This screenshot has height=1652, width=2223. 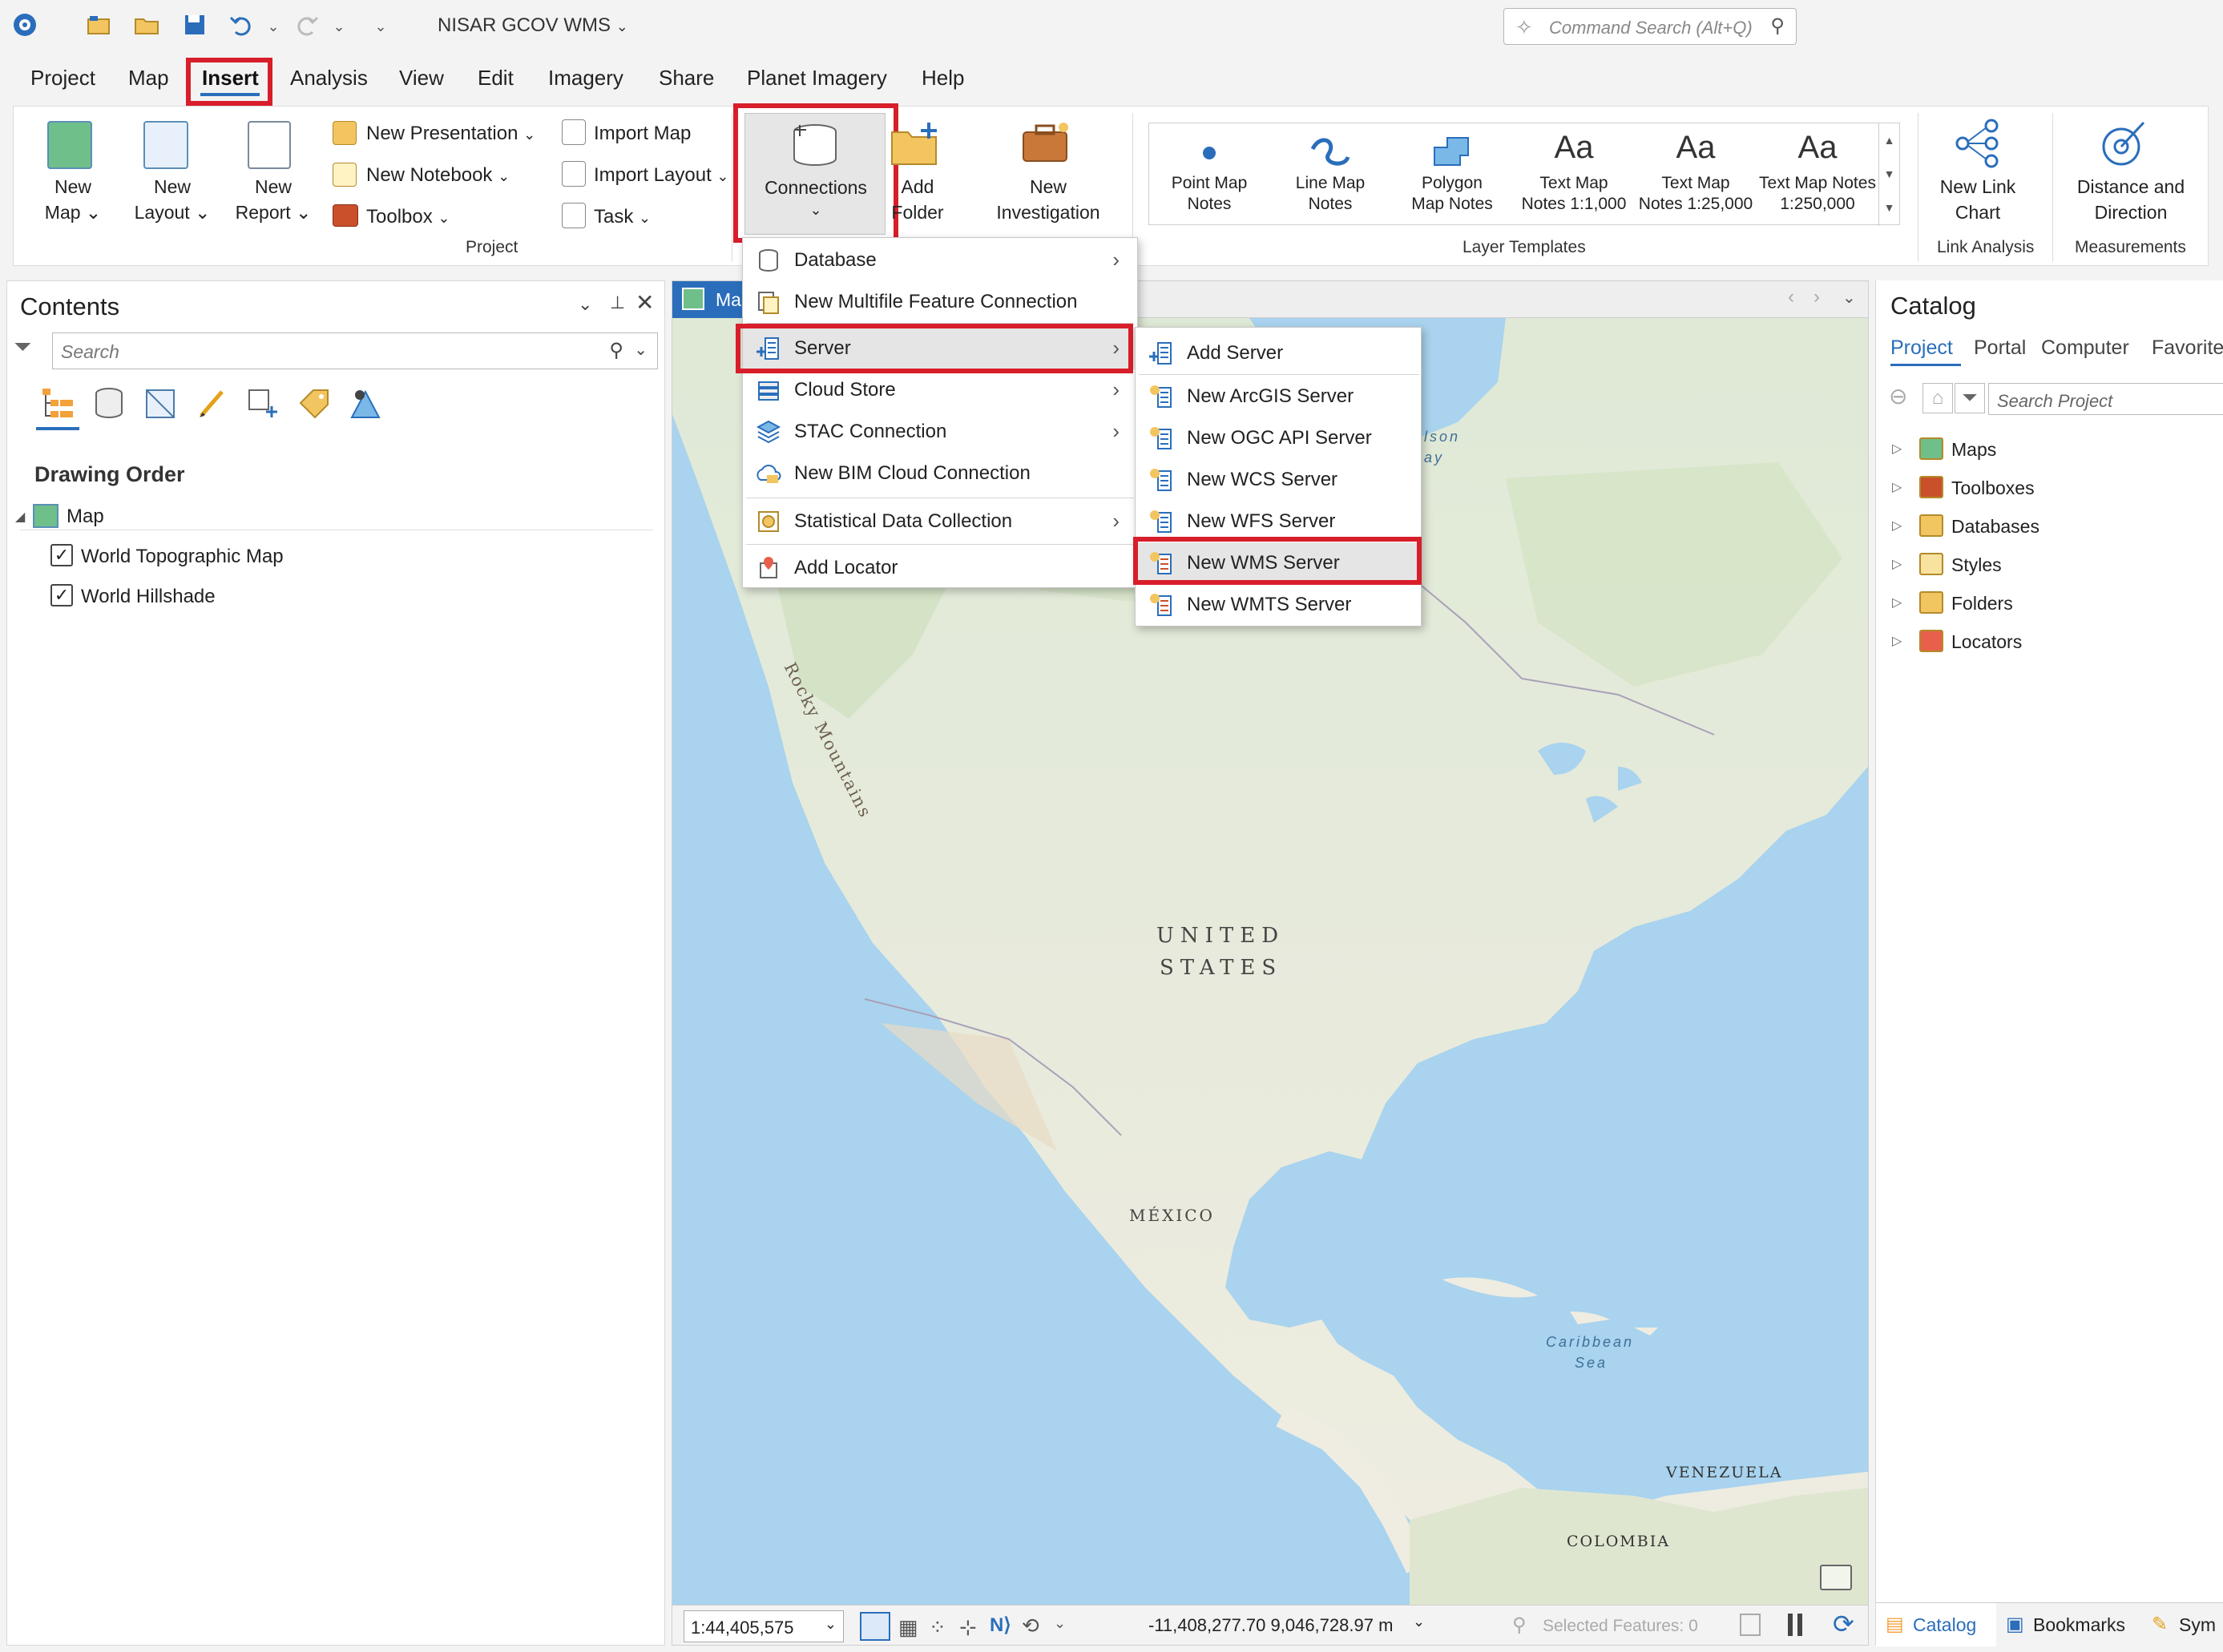 What do you see at coordinates (380, 27) in the screenshot?
I see `customize-qat-icon: ⌄` at bounding box center [380, 27].